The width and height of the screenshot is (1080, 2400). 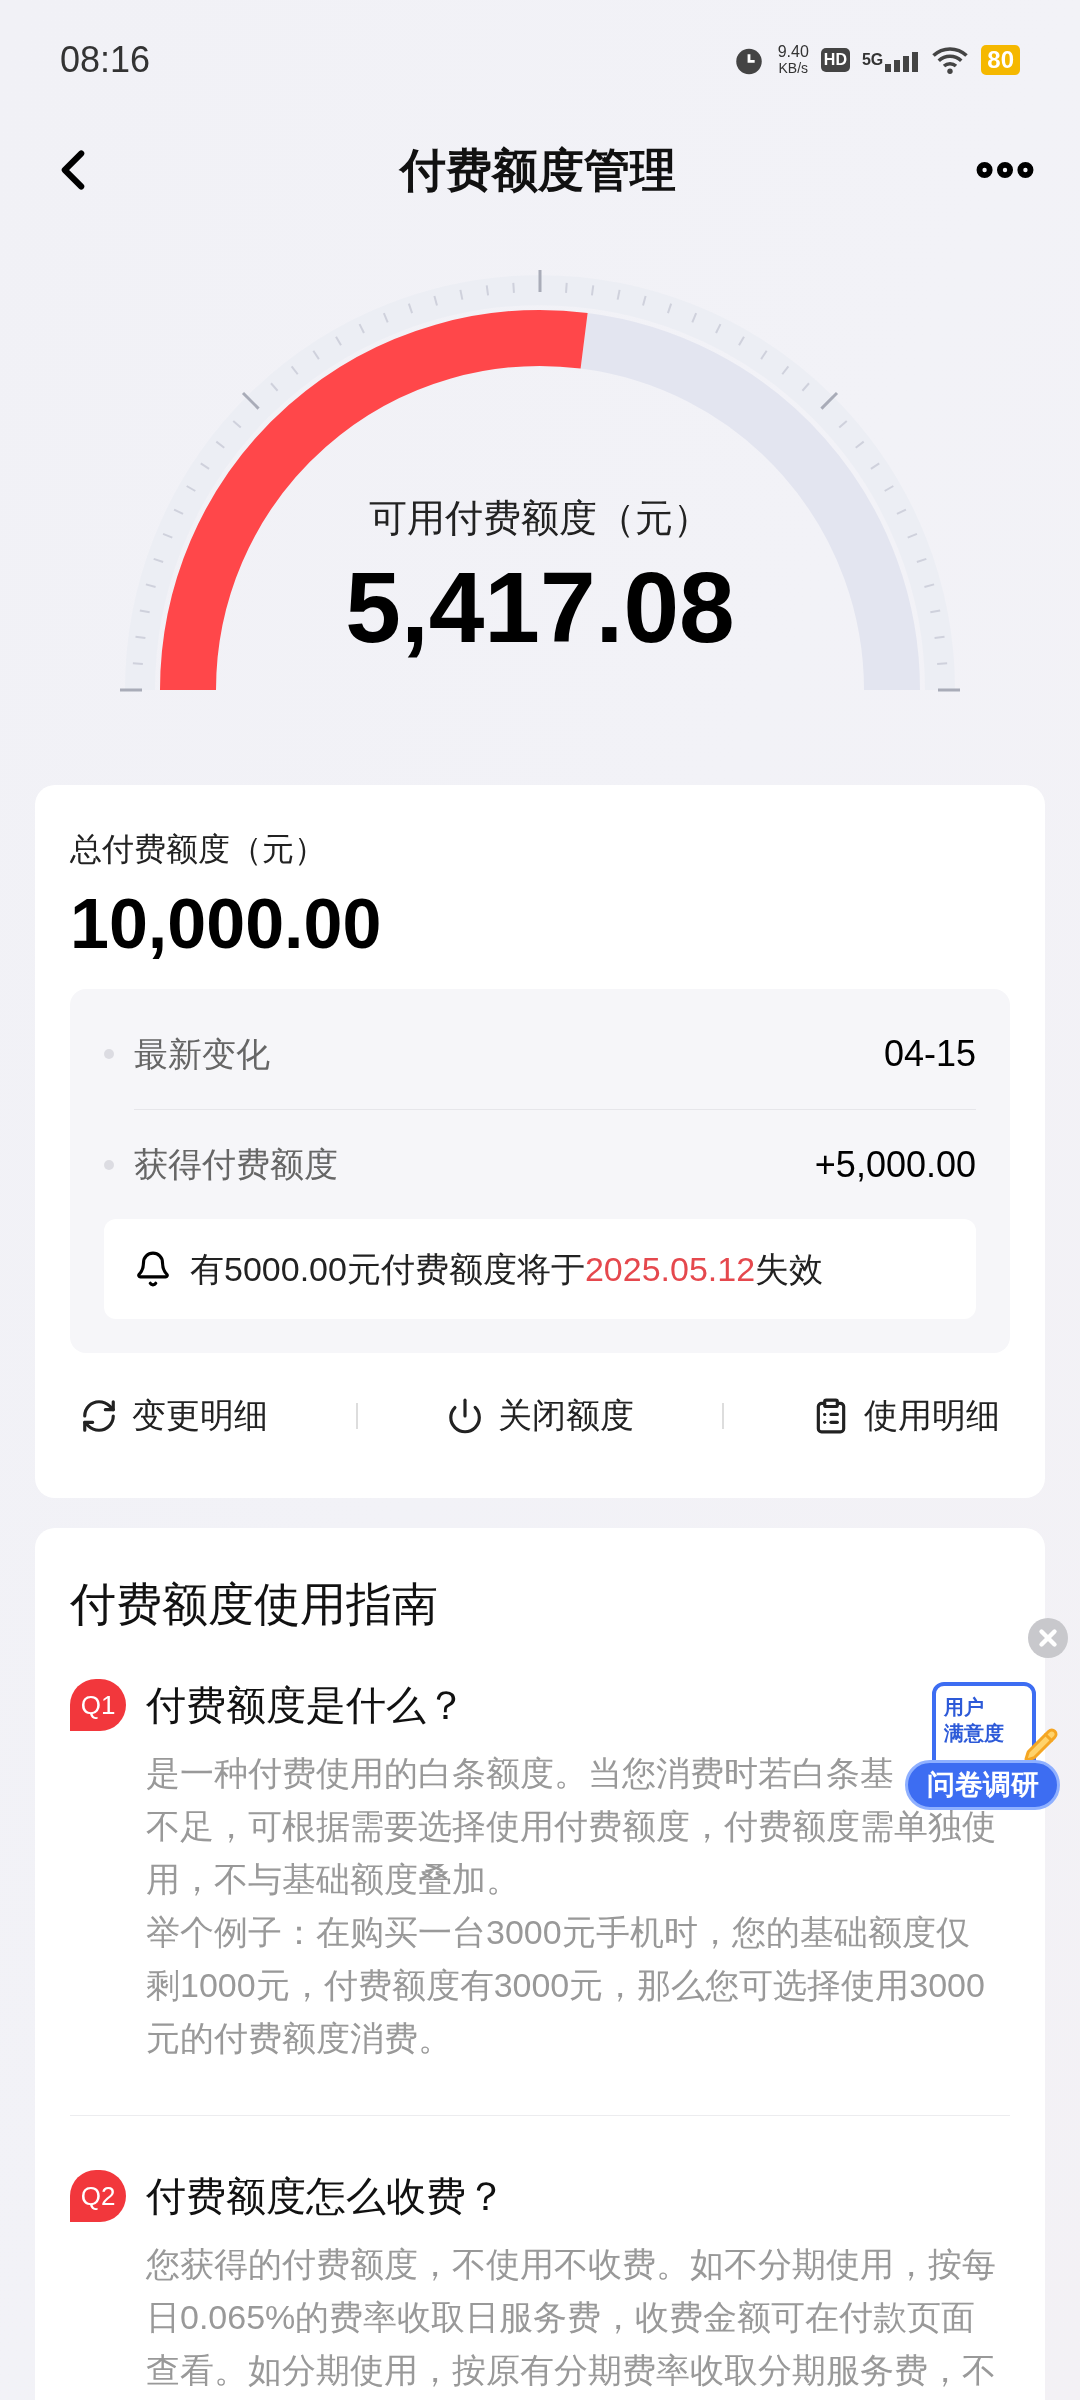 What do you see at coordinates (906, 1415) in the screenshot?
I see `action-button: 使用明细` at bounding box center [906, 1415].